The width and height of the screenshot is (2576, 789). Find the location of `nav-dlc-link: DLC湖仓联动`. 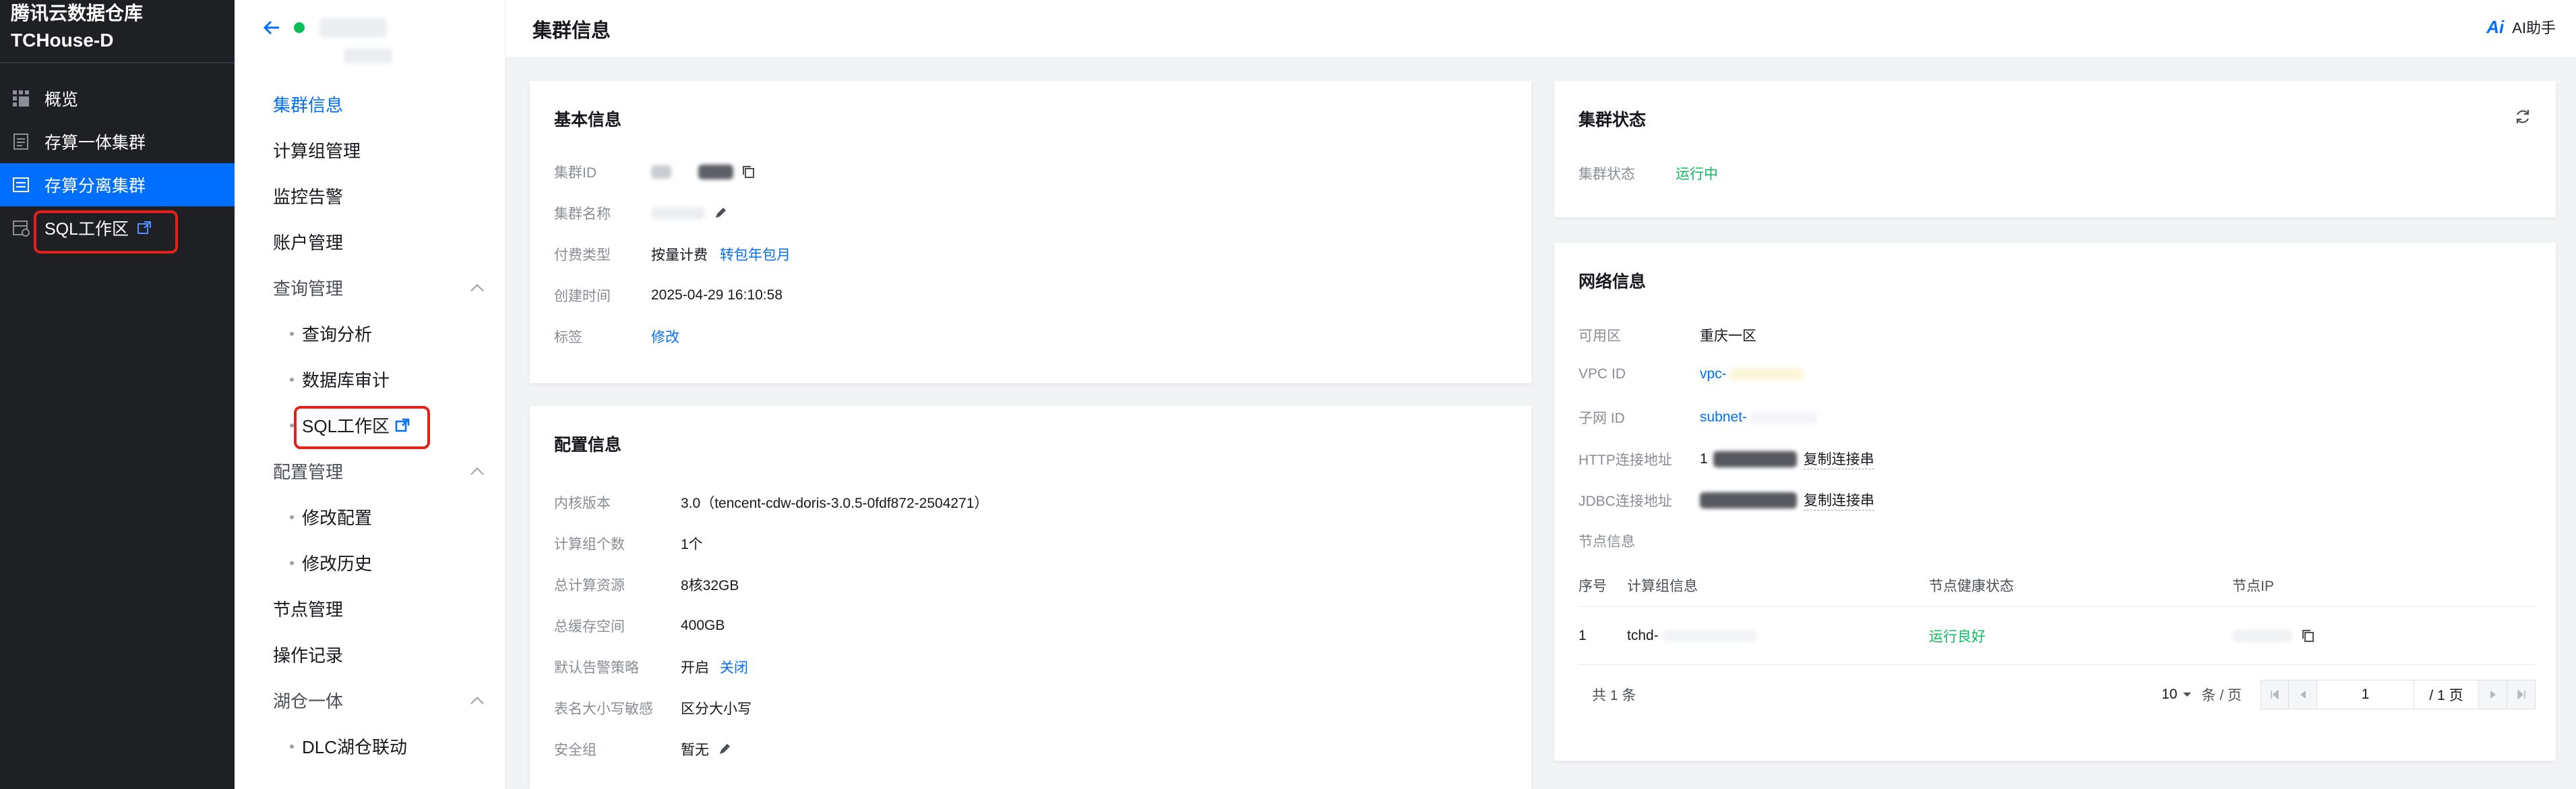

nav-dlc-link: DLC湖仓联动 is located at coordinates (349, 747).